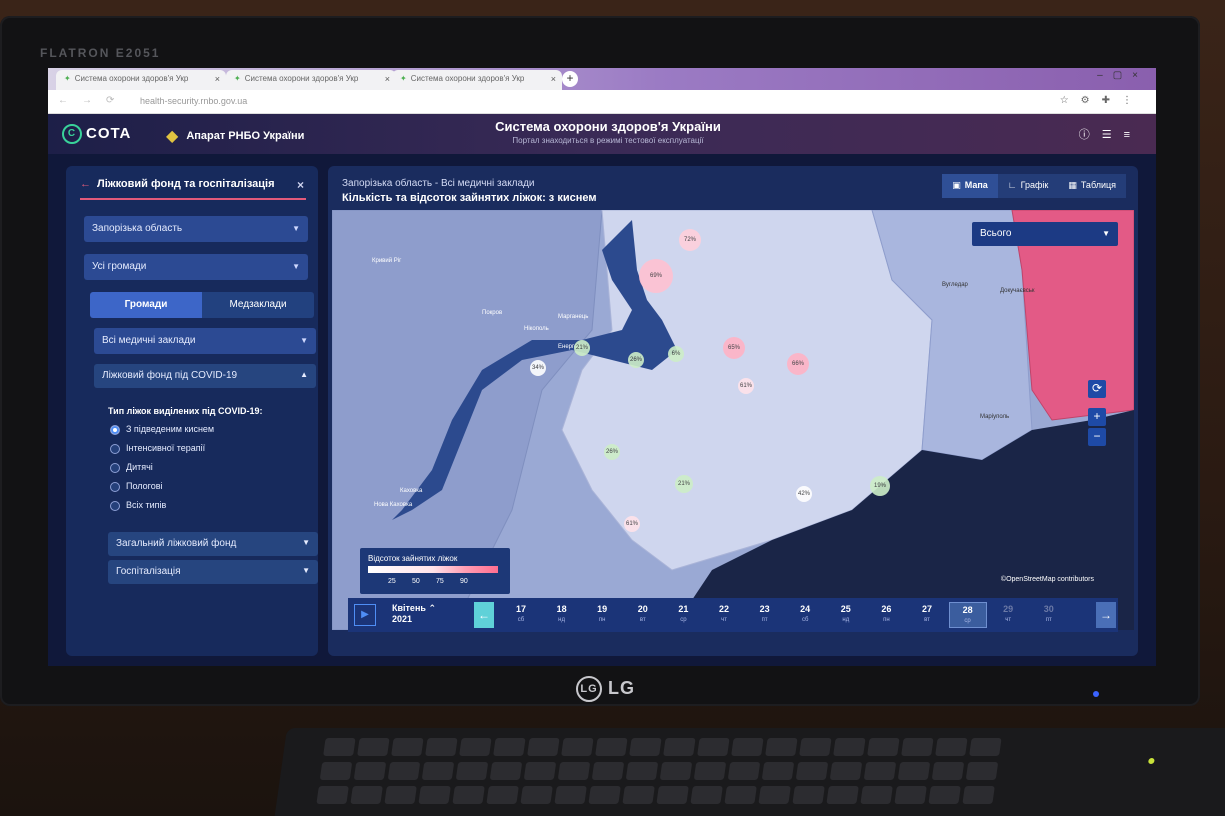  I want to click on leaf-icon: ✦, so click(67, 78).